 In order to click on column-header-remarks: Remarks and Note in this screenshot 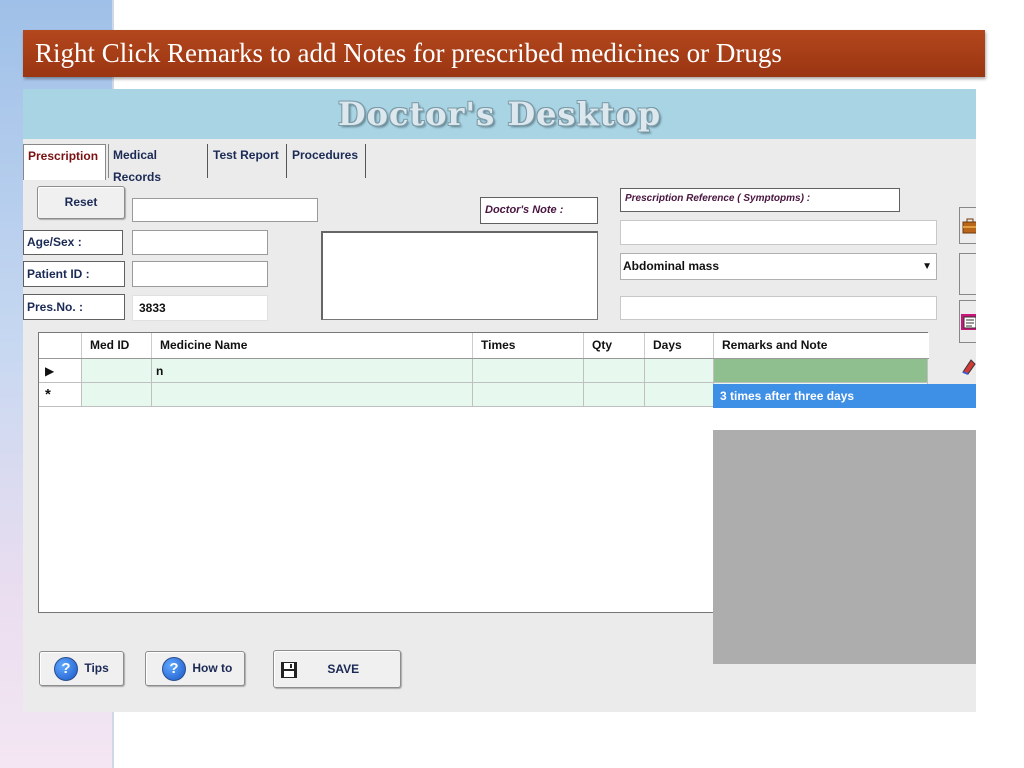, I will do `click(821, 345)`.